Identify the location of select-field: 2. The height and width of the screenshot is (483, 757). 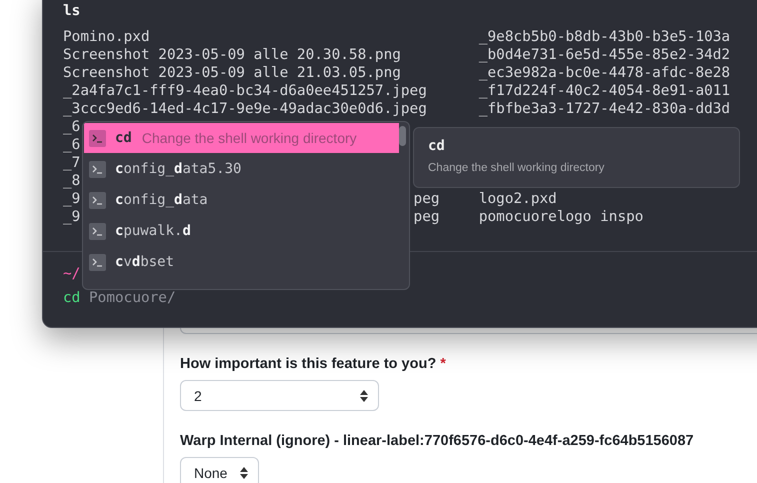
(279, 395).